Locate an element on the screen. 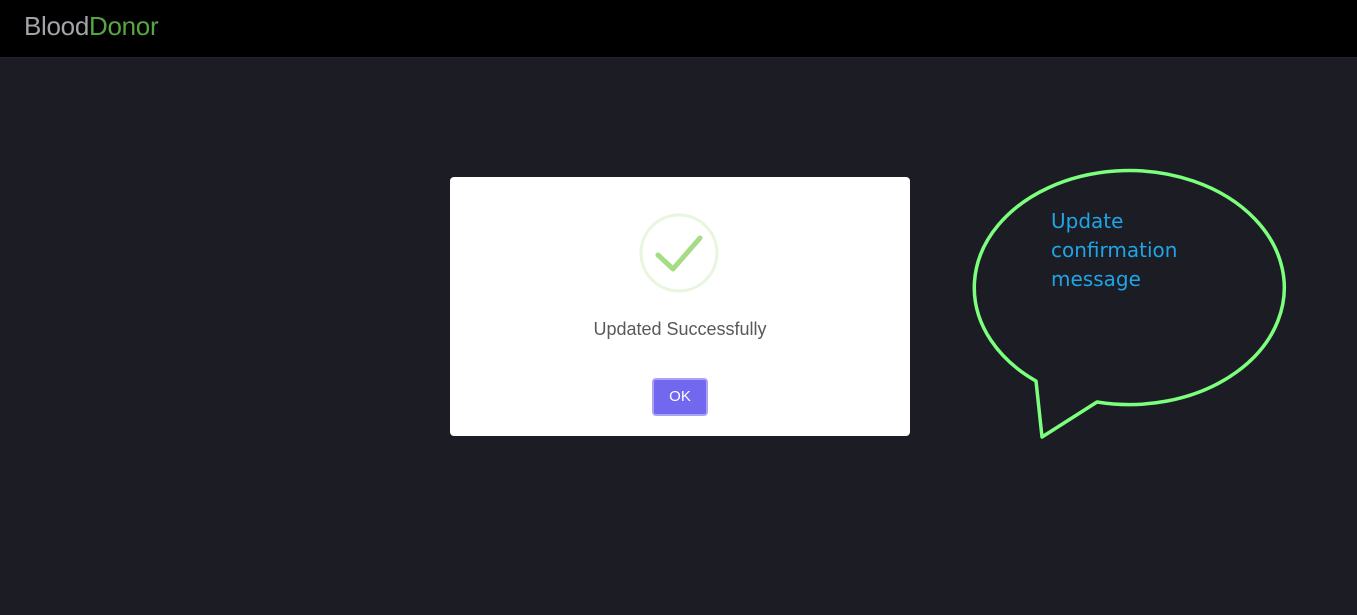 This screenshot has height=615, width=1357. speech-bubble-annotation is located at coordinates (1129, 303).